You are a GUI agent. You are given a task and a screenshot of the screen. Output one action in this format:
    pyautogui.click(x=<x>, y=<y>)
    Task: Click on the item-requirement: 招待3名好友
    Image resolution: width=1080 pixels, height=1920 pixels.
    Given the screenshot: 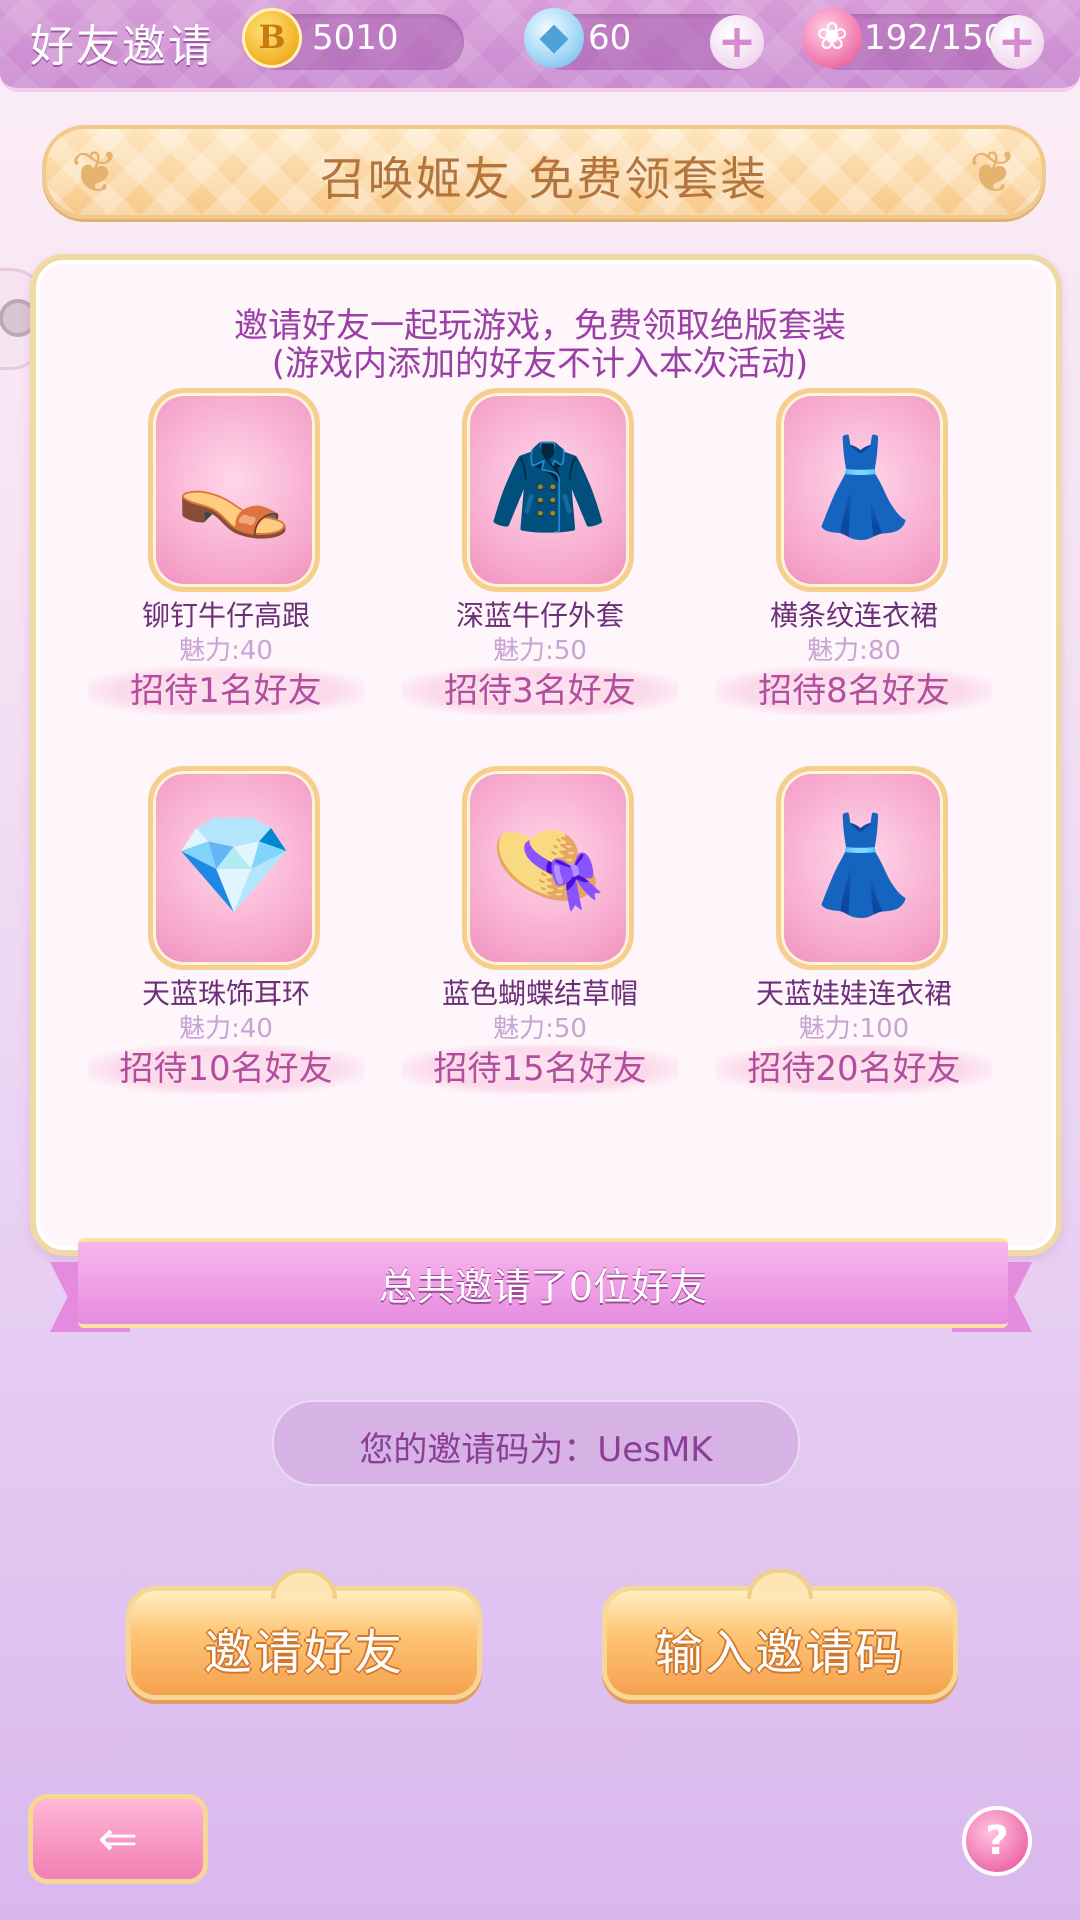 What is the action you would take?
    pyautogui.click(x=540, y=691)
    